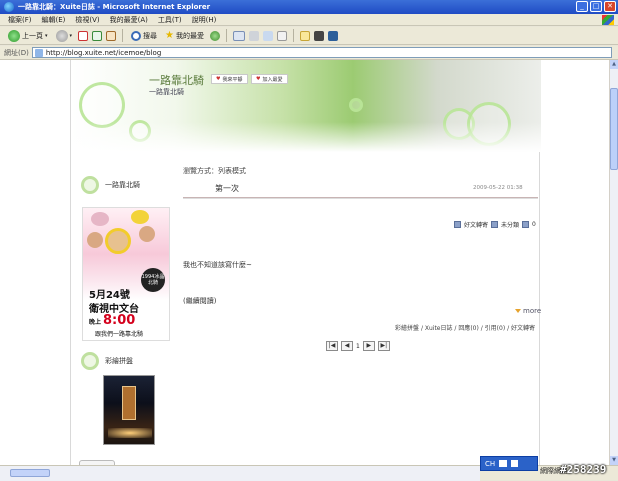 The width and height of the screenshot is (618, 481). I want to click on post-actions: 好文轉寄 未分類 0, so click(495, 224).